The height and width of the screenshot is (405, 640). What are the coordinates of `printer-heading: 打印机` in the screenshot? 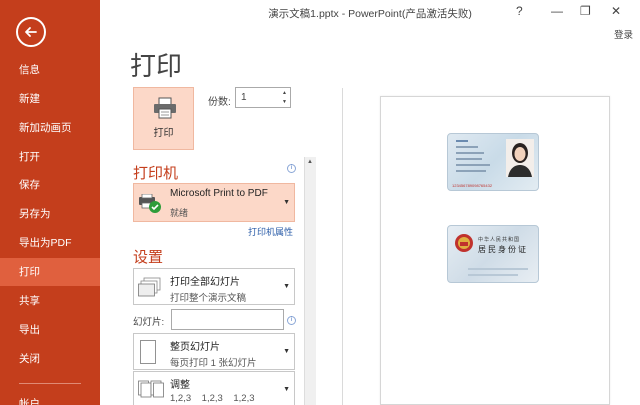 It's located at (156, 173).